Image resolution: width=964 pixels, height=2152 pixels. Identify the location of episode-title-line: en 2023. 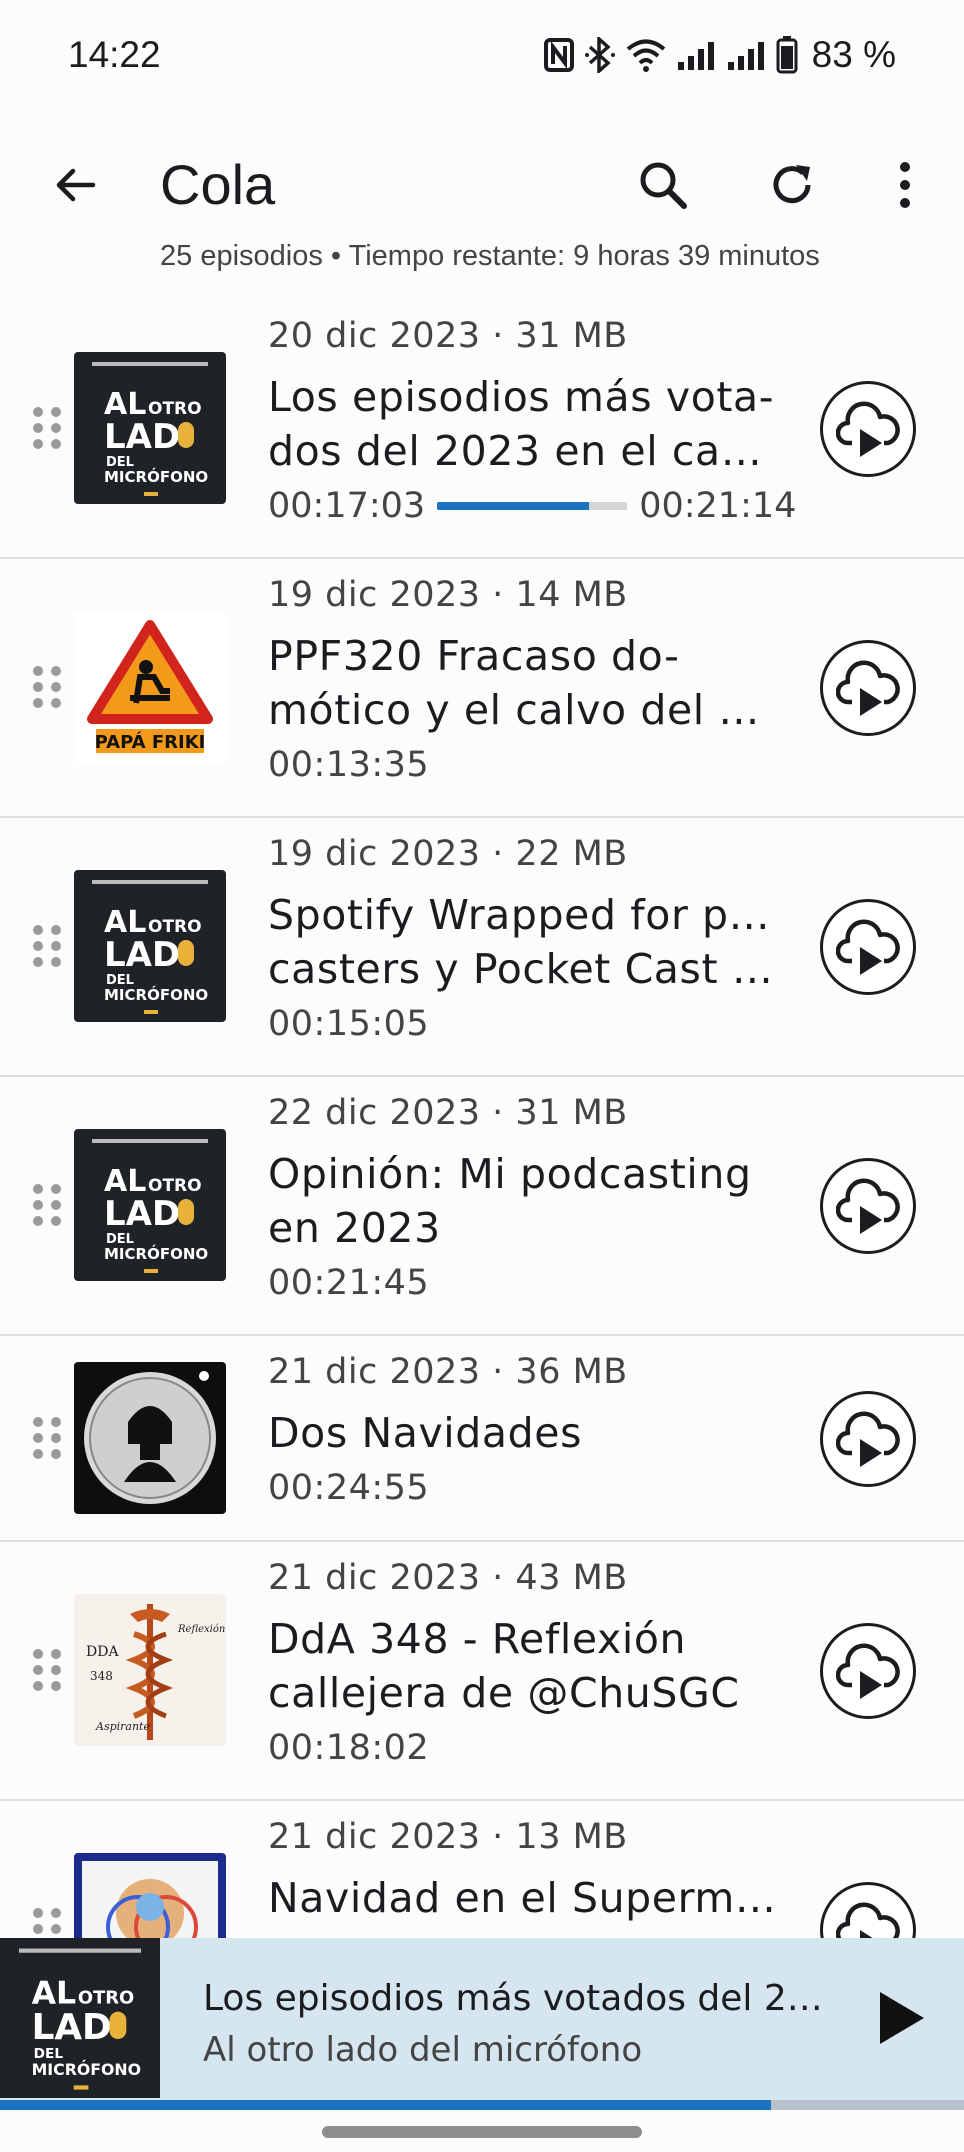
(354, 1228).